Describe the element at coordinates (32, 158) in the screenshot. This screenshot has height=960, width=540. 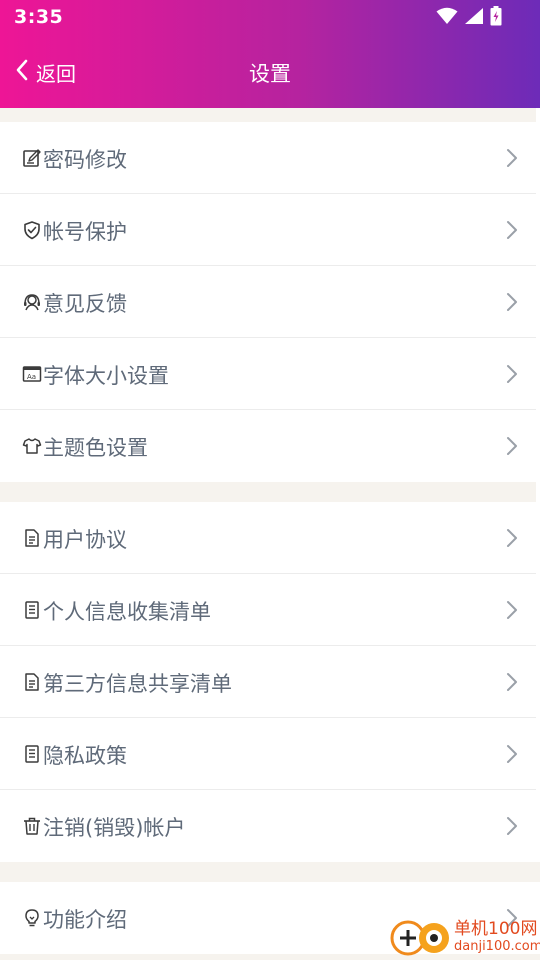
I see `edit-icon` at that location.